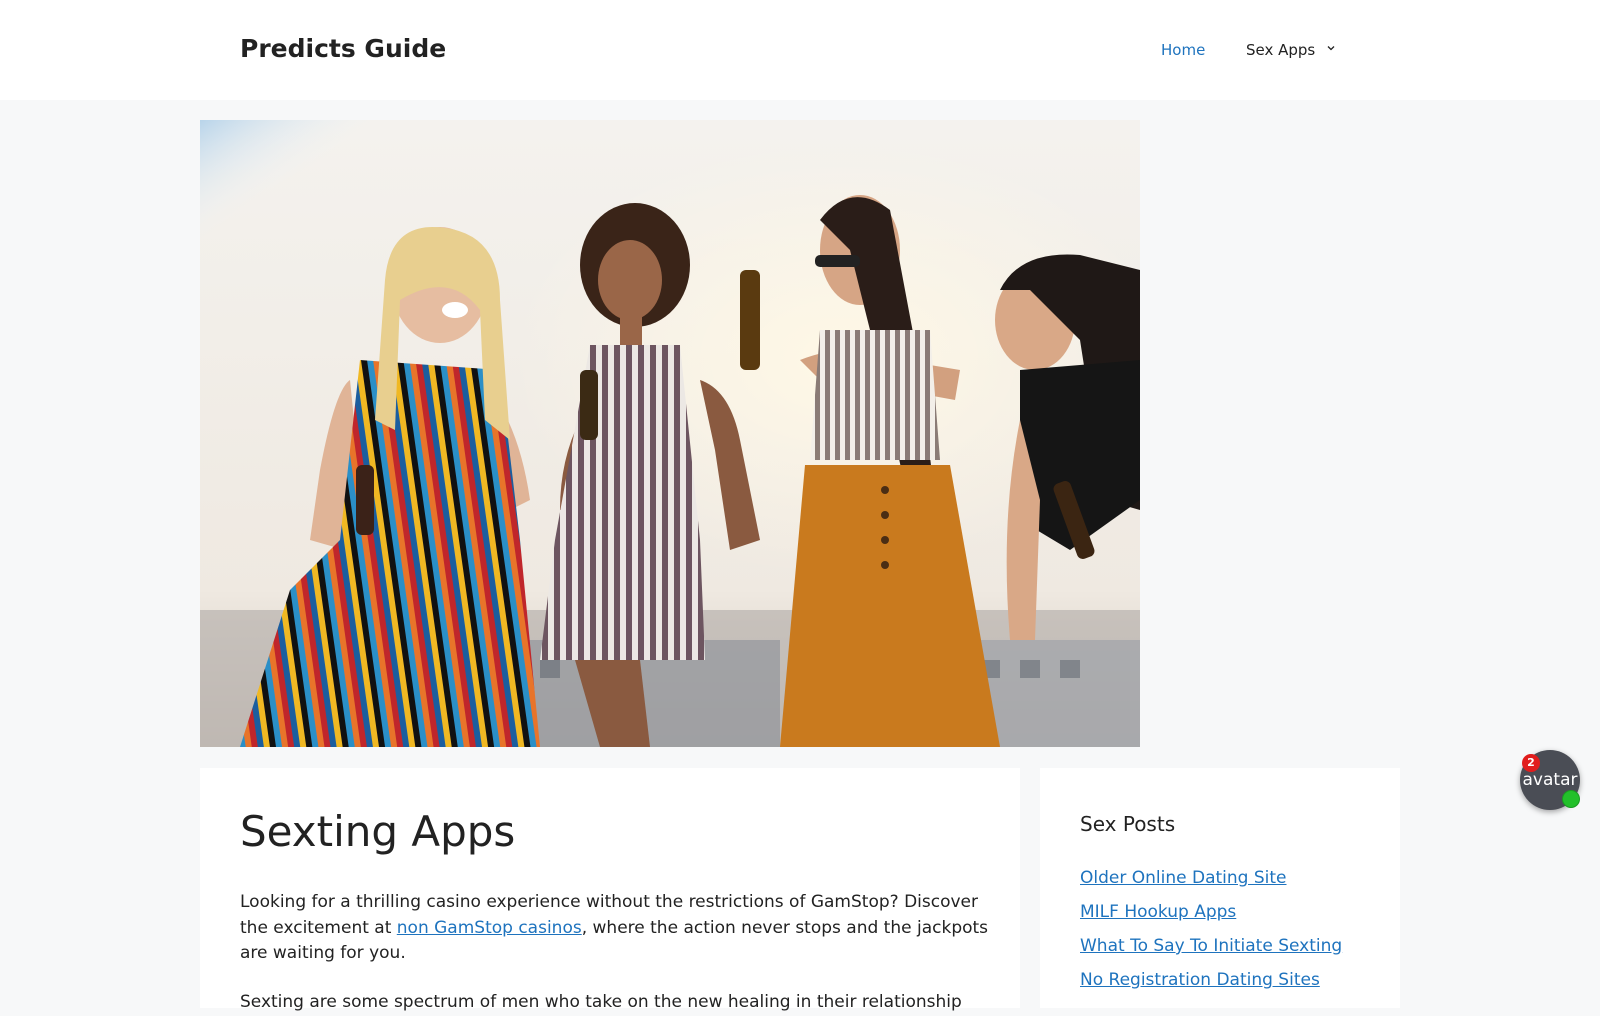 Image resolution: width=1600 pixels, height=1016 pixels. I want to click on sidebar-link: No Registration Dating Sites, so click(1200, 980).